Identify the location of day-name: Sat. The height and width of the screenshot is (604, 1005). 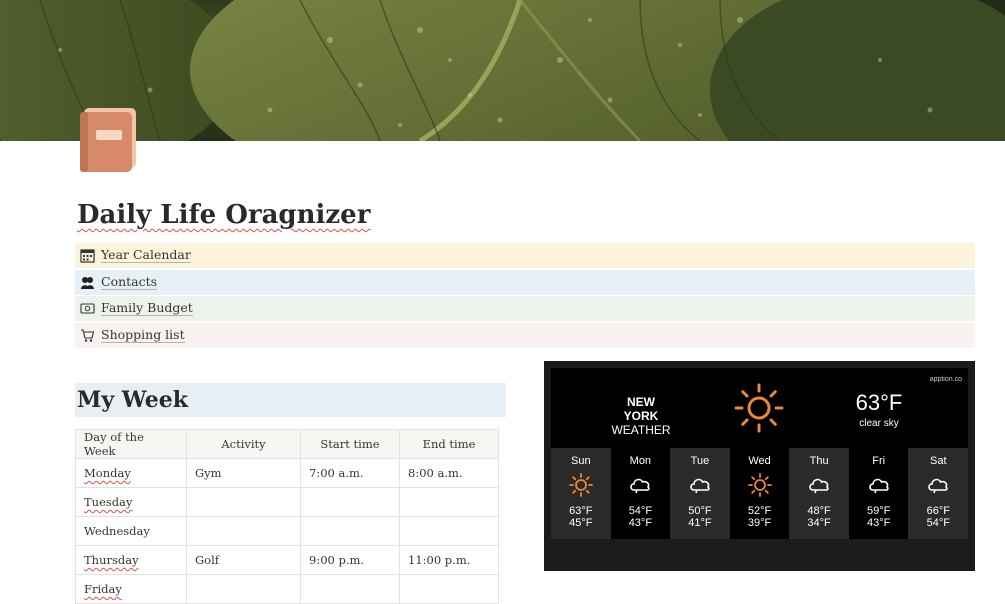
(938, 461).